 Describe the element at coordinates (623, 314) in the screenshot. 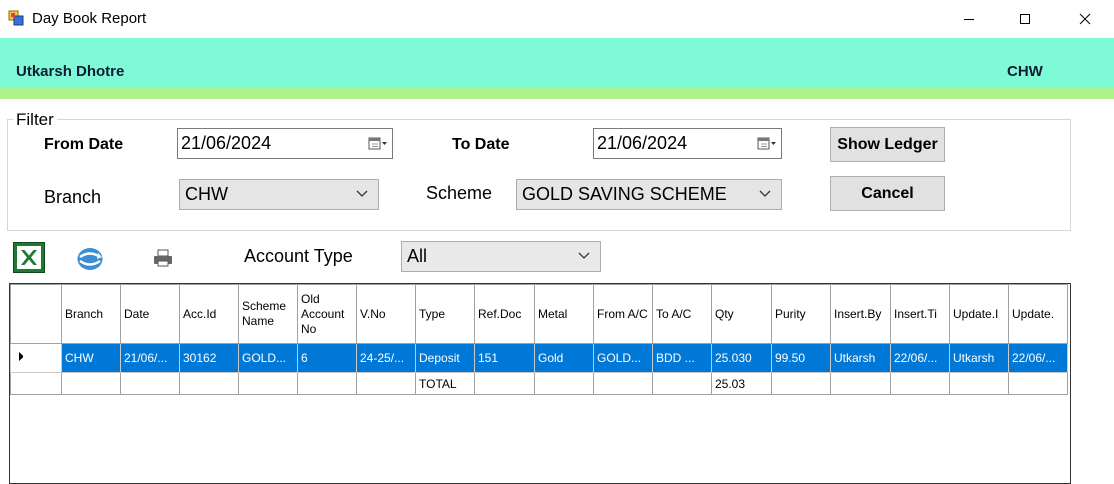

I see `column-header: From A/C` at that location.